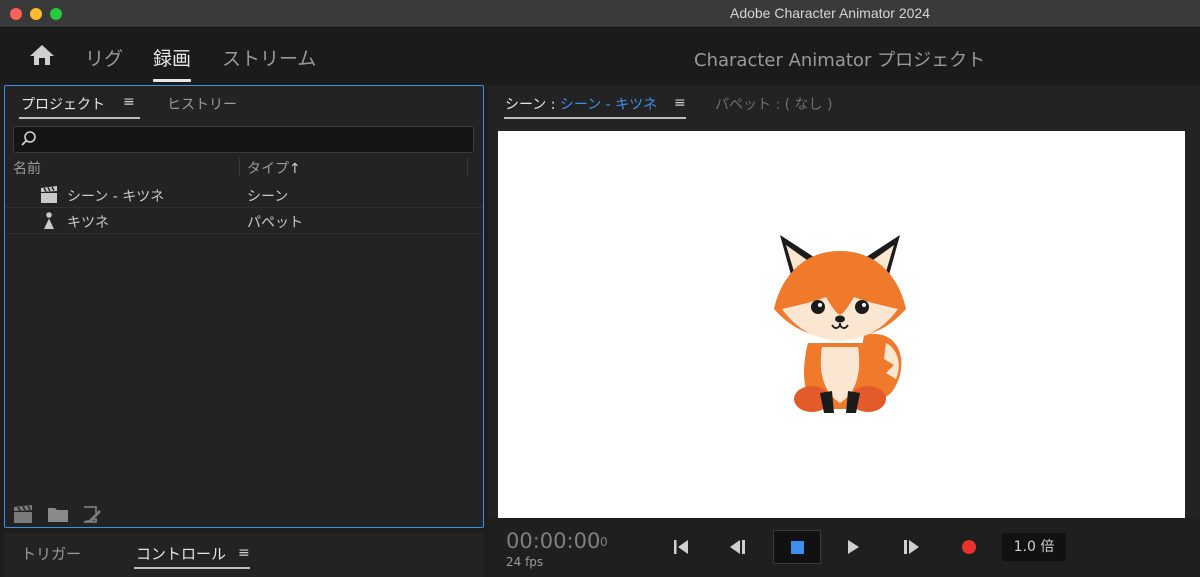  I want to click on step-back-icon, so click(737, 547).